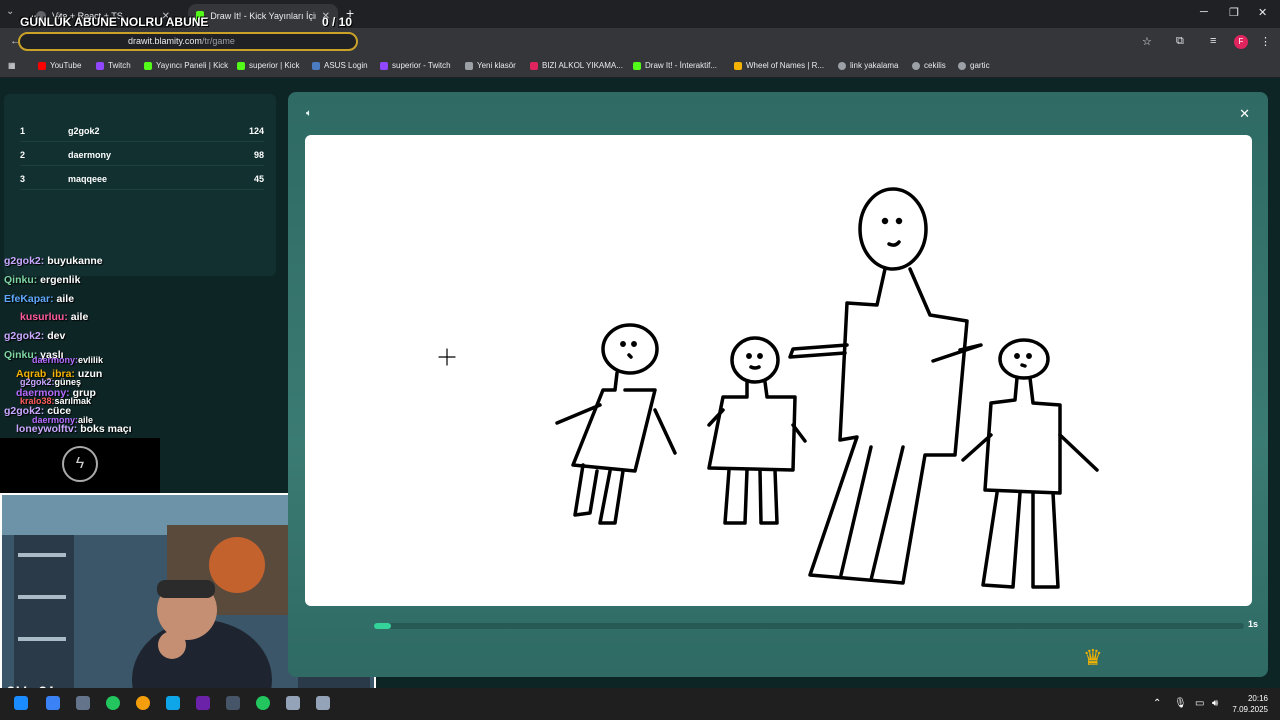 This screenshot has width=1280, height=720. What do you see at coordinates (1147, 41) in the screenshot?
I see `bookmark-star-icon: ☆` at bounding box center [1147, 41].